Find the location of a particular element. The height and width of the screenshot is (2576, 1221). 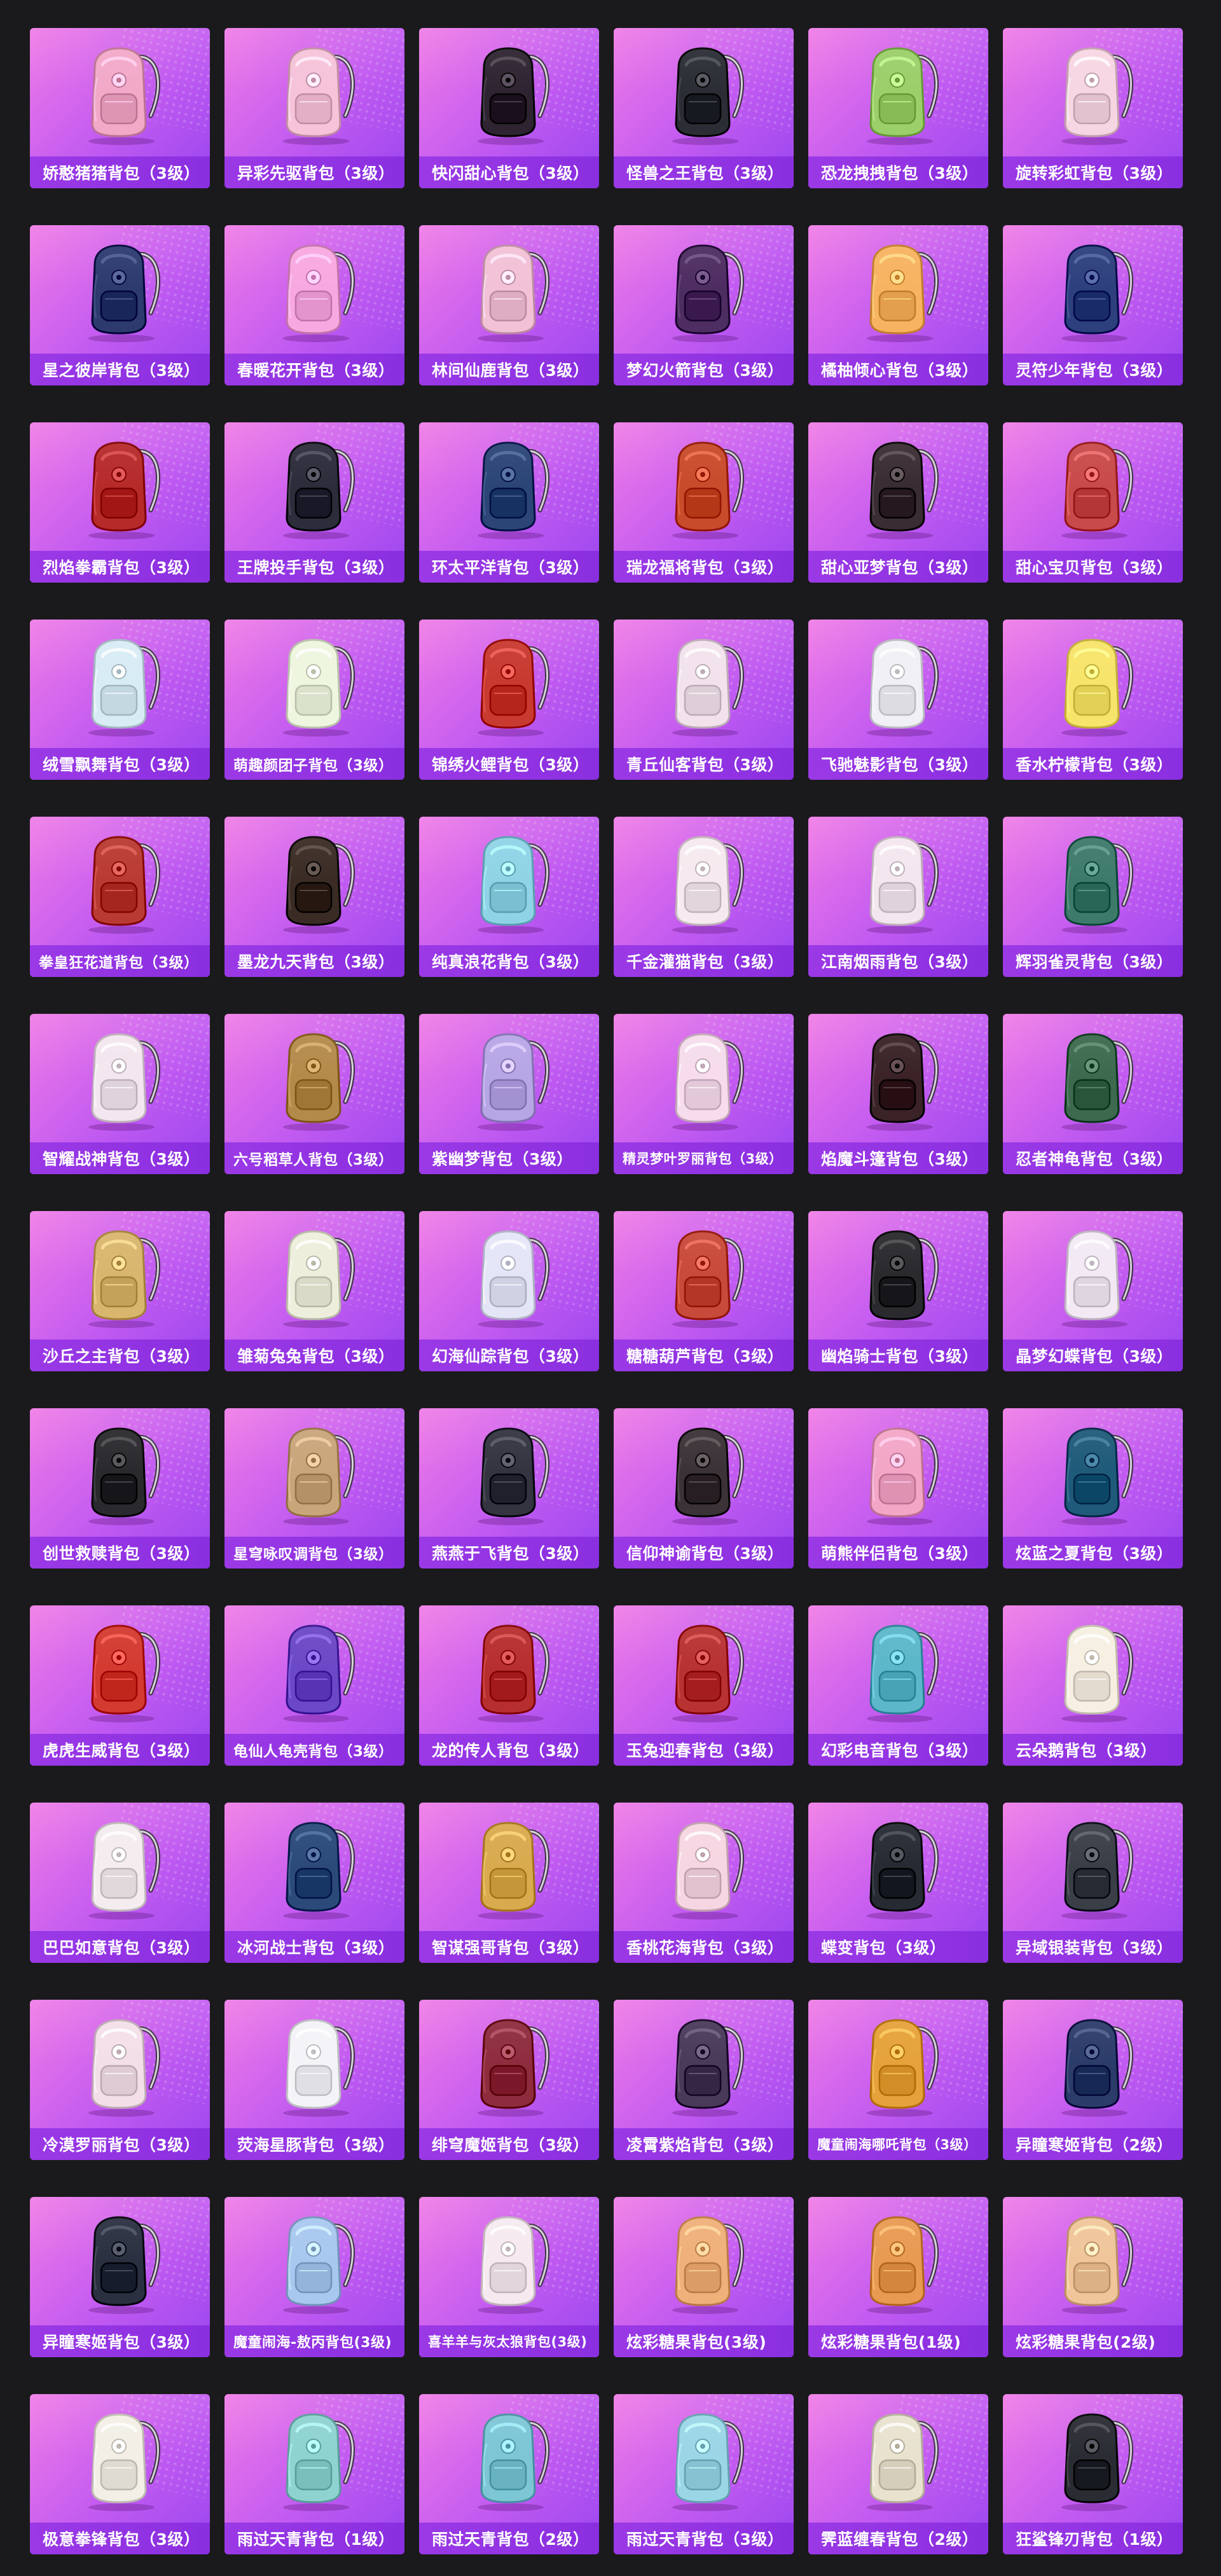

pink-bear-backpack-icon is located at coordinates (898, 1473).